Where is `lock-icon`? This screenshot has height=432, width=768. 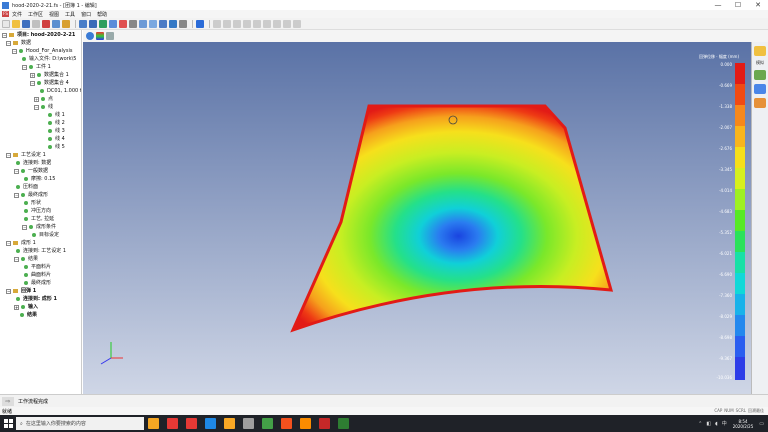 lock-icon is located at coordinates (257, 23).